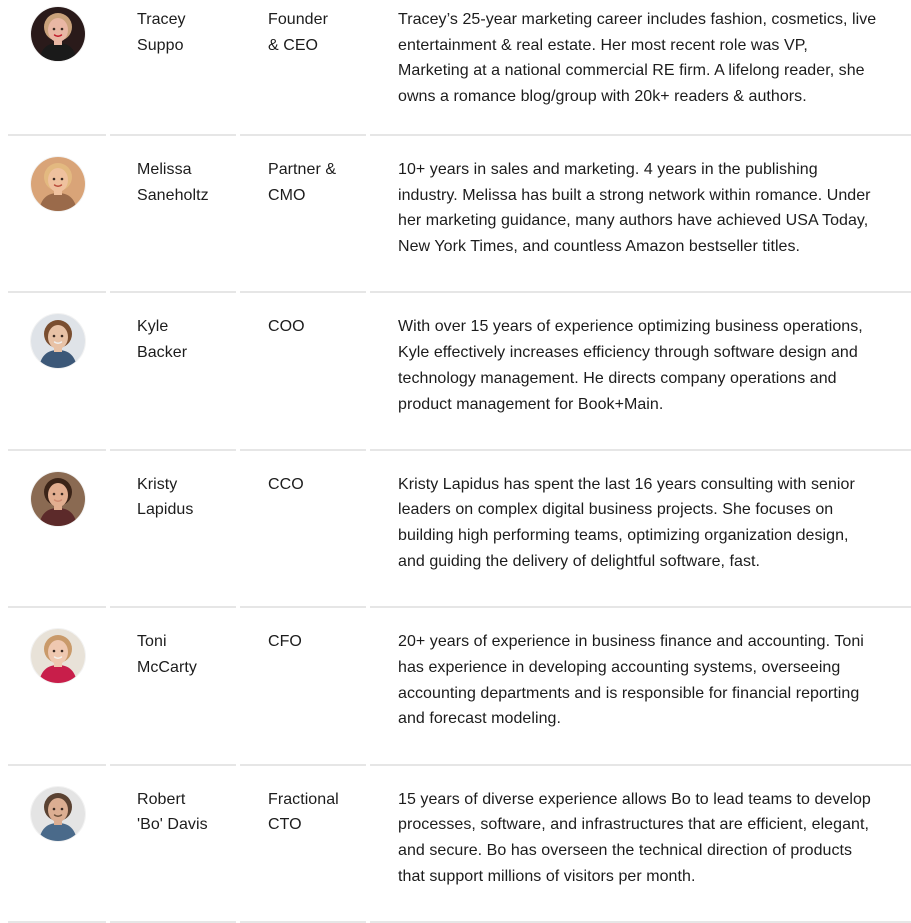 This screenshot has width=911, height=923. What do you see at coordinates (161, 32) in the screenshot?
I see `member-name: Tracey Suppo` at bounding box center [161, 32].